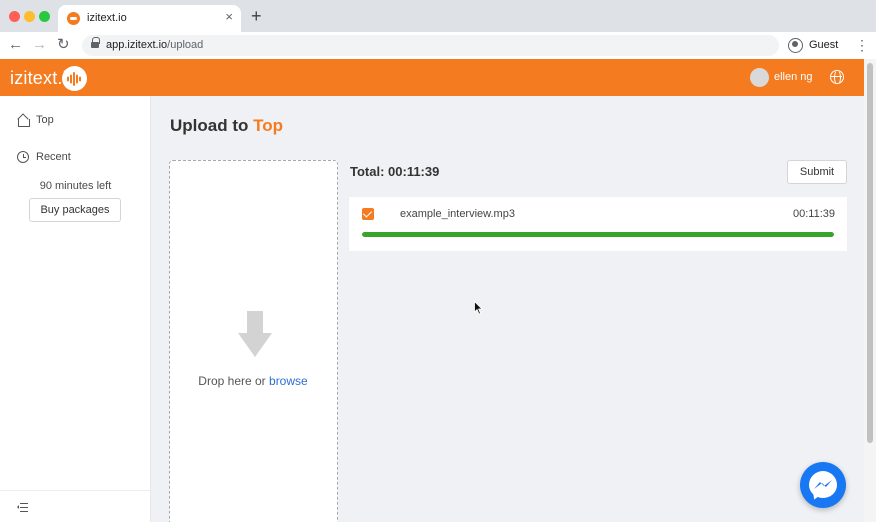 The image size is (876, 522). What do you see at coordinates (268, 125) in the screenshot?
I see `page-title-target: Top` at bounding box center [268, 125].